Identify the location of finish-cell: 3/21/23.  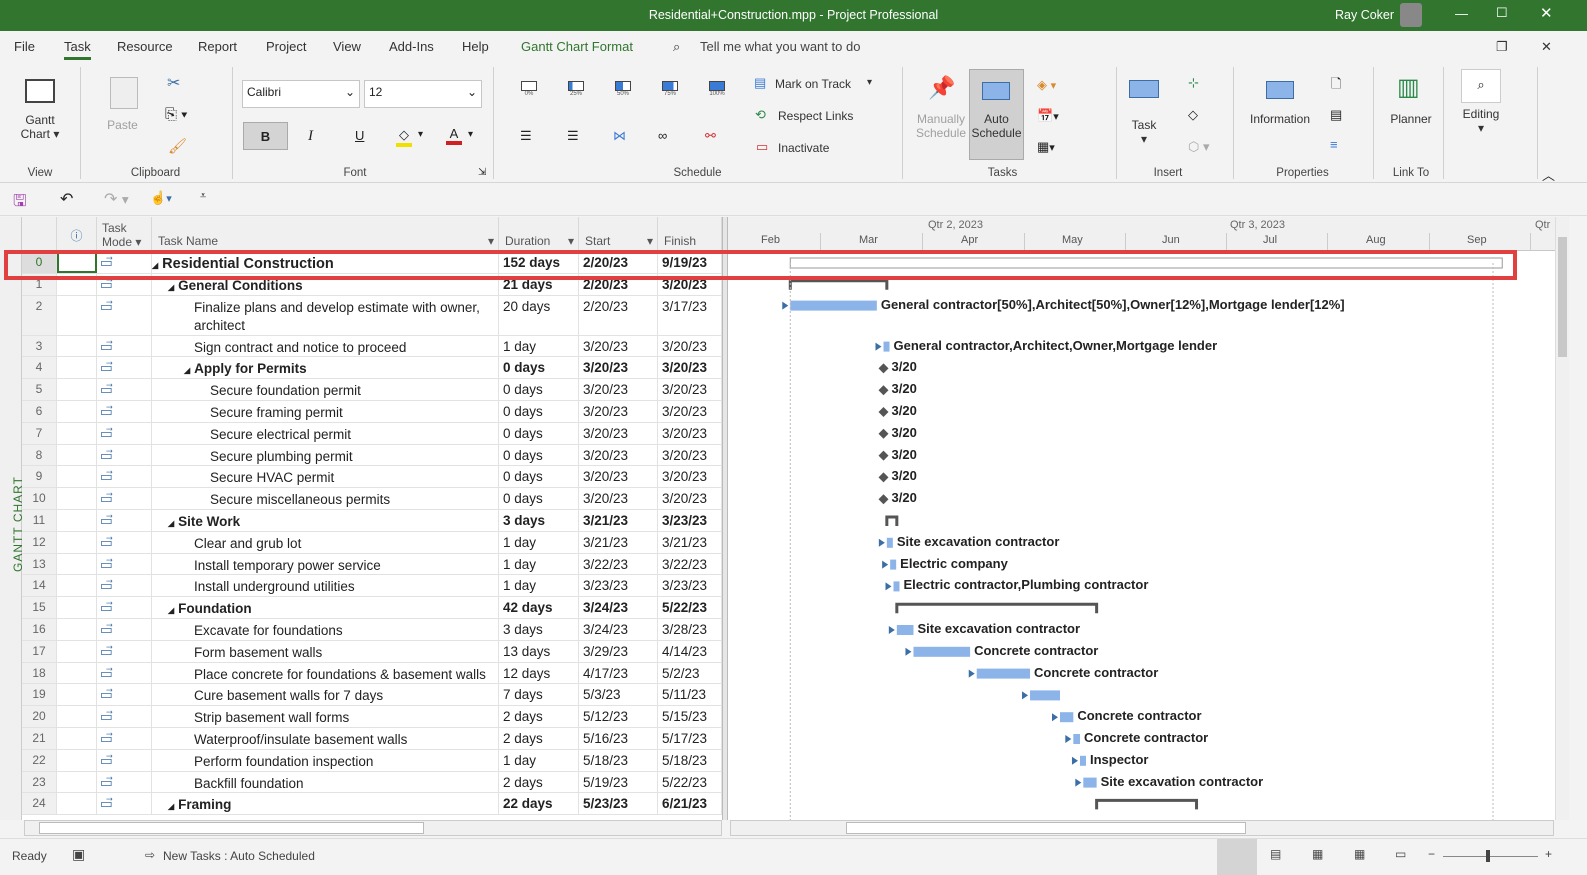
(690, 542).